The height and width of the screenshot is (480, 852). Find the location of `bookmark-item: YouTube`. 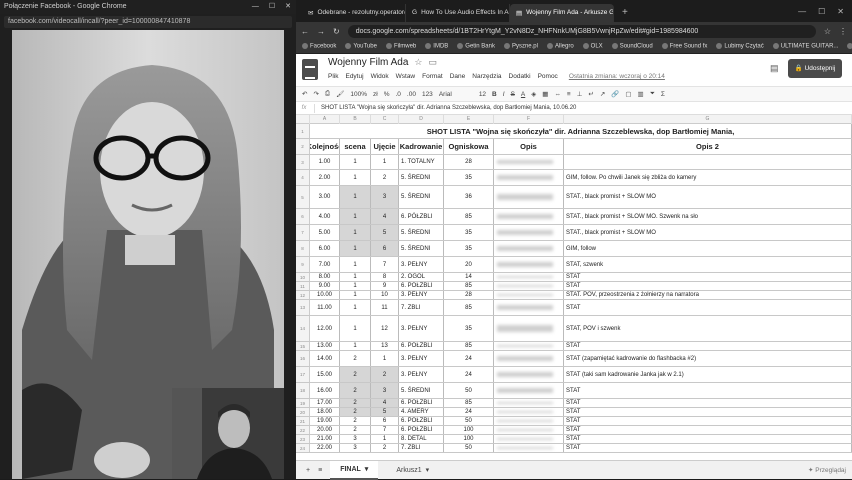

bookmark-item: YouTube is located at coordinates (361, 46).